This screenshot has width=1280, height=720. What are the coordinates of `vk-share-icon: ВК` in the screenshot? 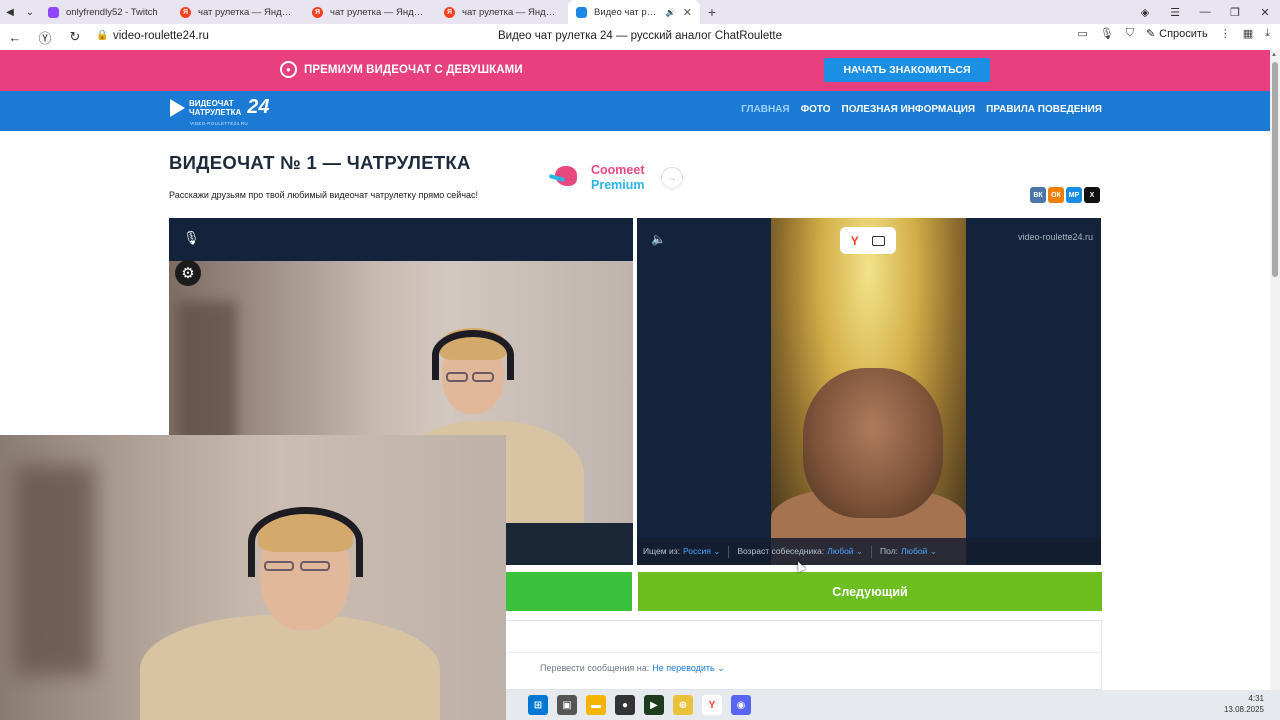 It's located at (1038, 195).